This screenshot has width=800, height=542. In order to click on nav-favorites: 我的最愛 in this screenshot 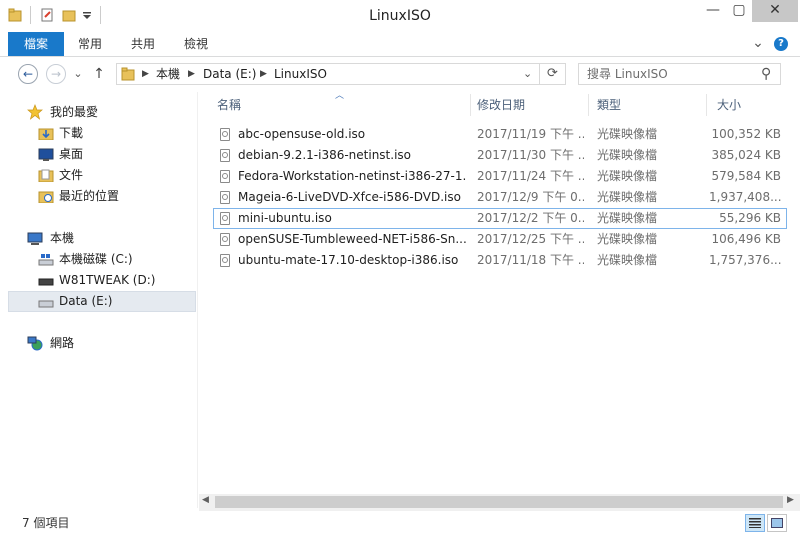, I will do `click(102, 112)`.